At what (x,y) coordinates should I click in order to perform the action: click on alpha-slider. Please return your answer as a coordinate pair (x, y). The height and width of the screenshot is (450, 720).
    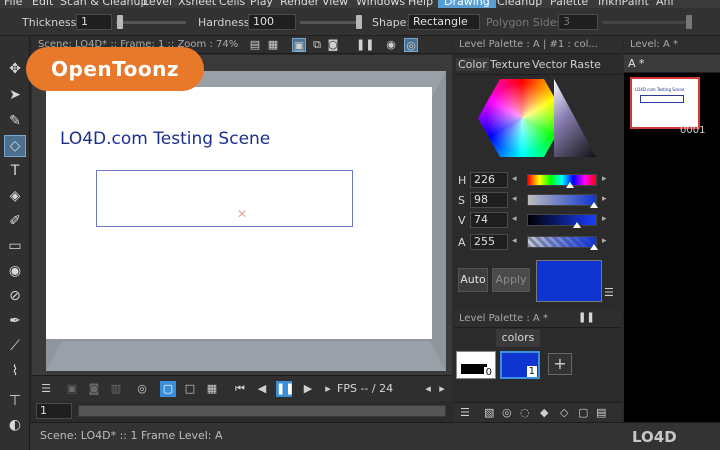
    Looking at the image, I should click on (562, 242).